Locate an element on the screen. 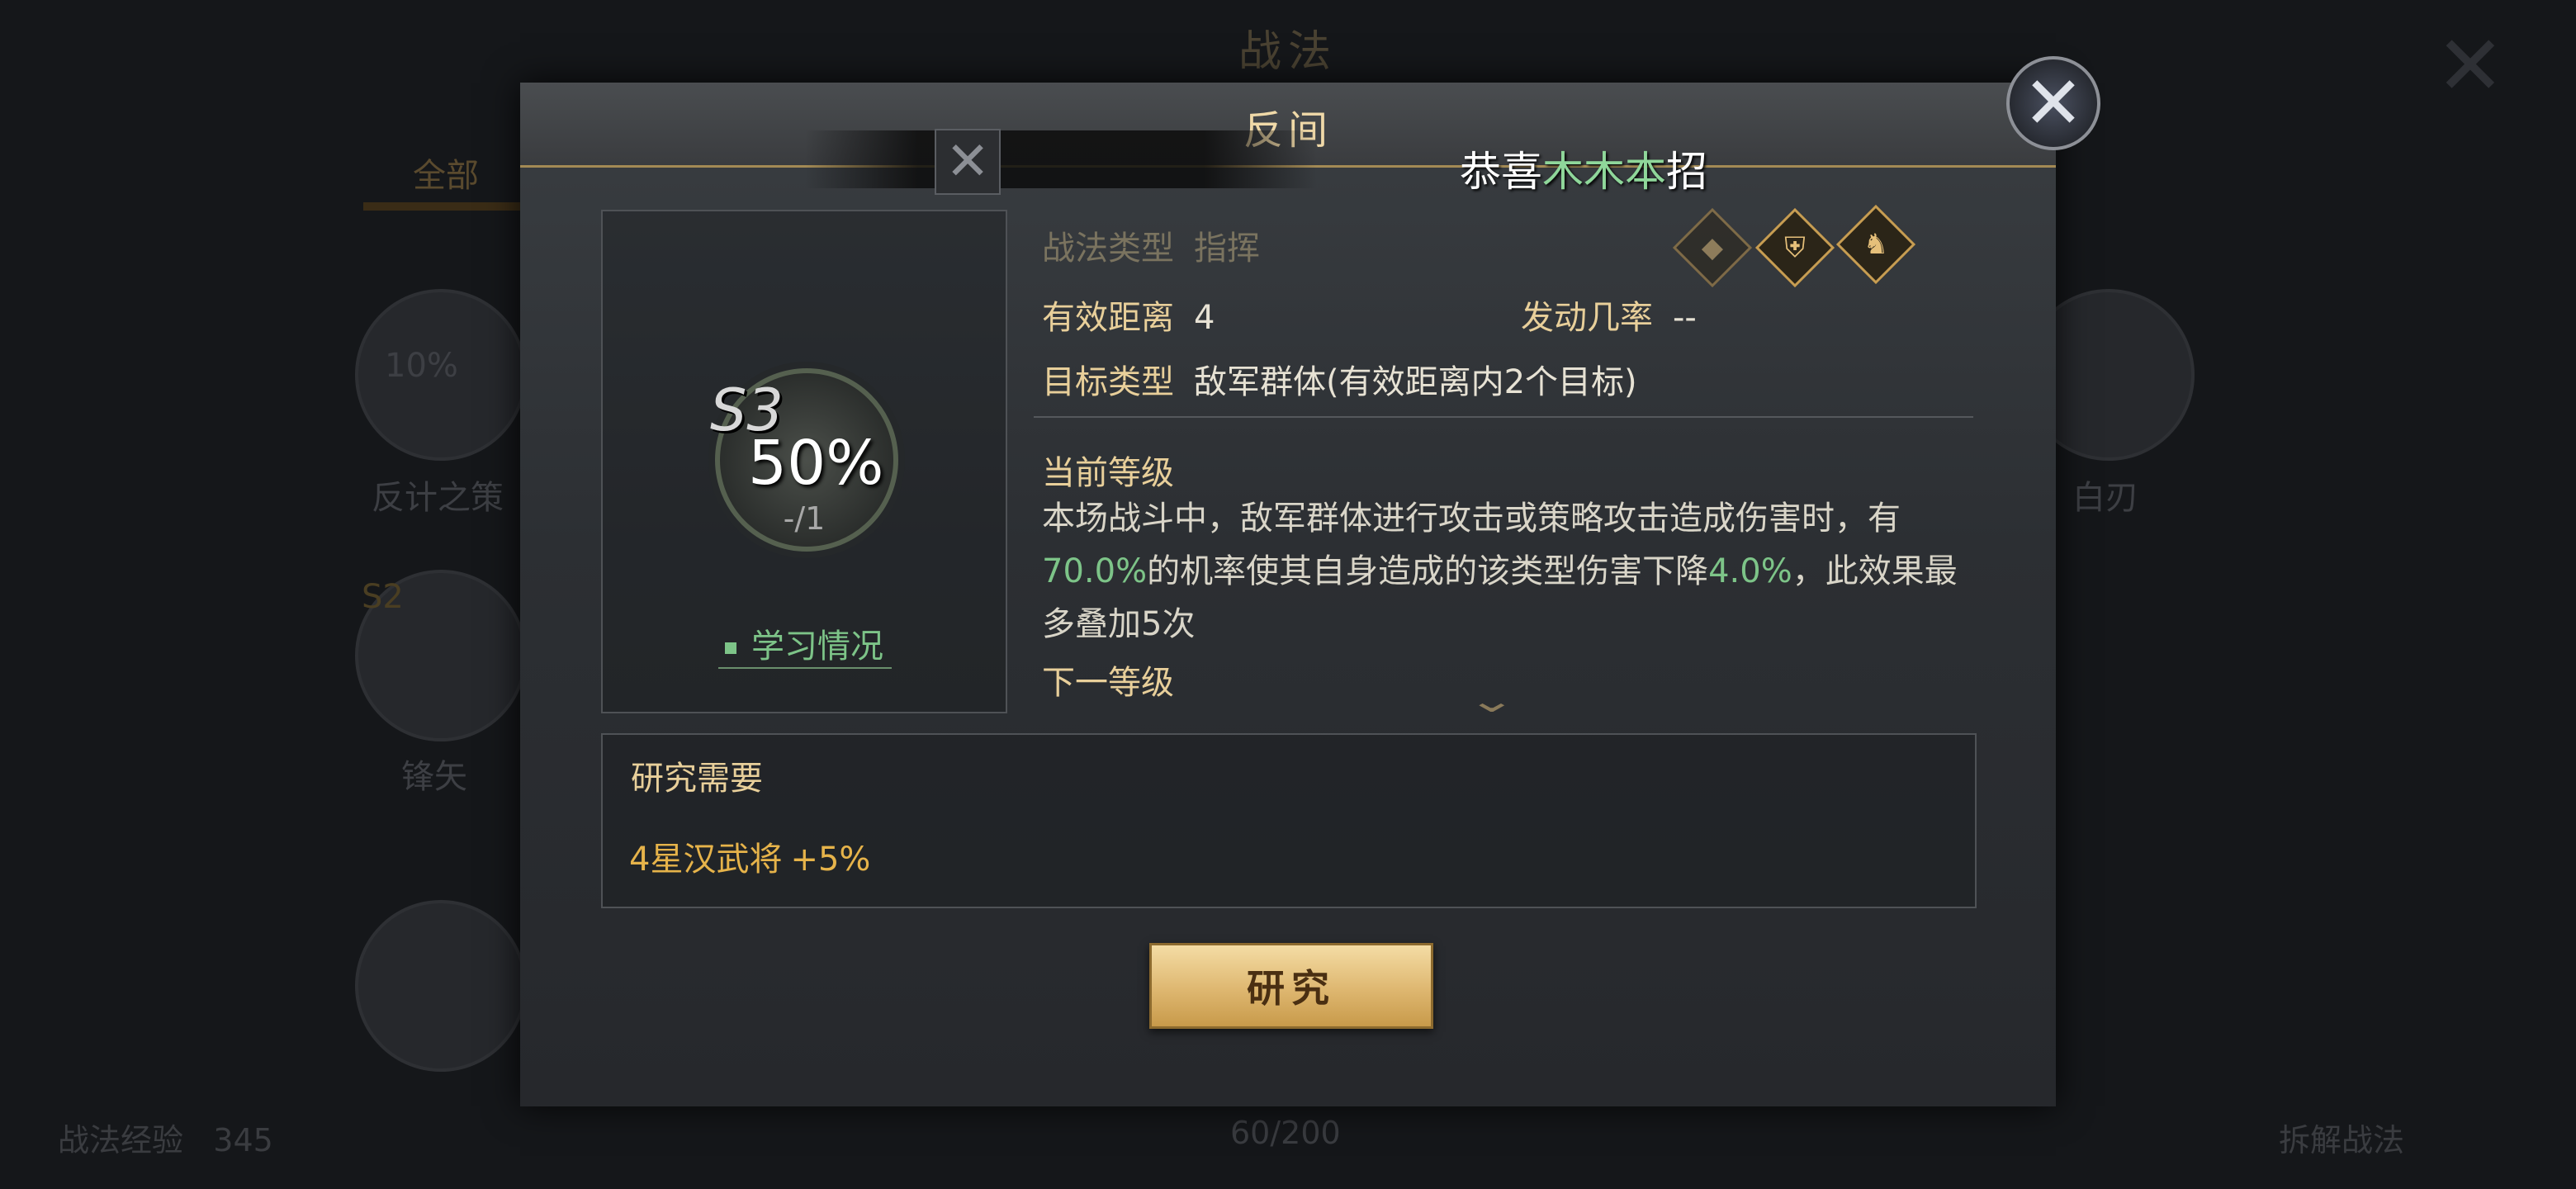 The height and width of the screenshot is (1189, 2576). background-tab-indicator is located at coordinates (445, 206).